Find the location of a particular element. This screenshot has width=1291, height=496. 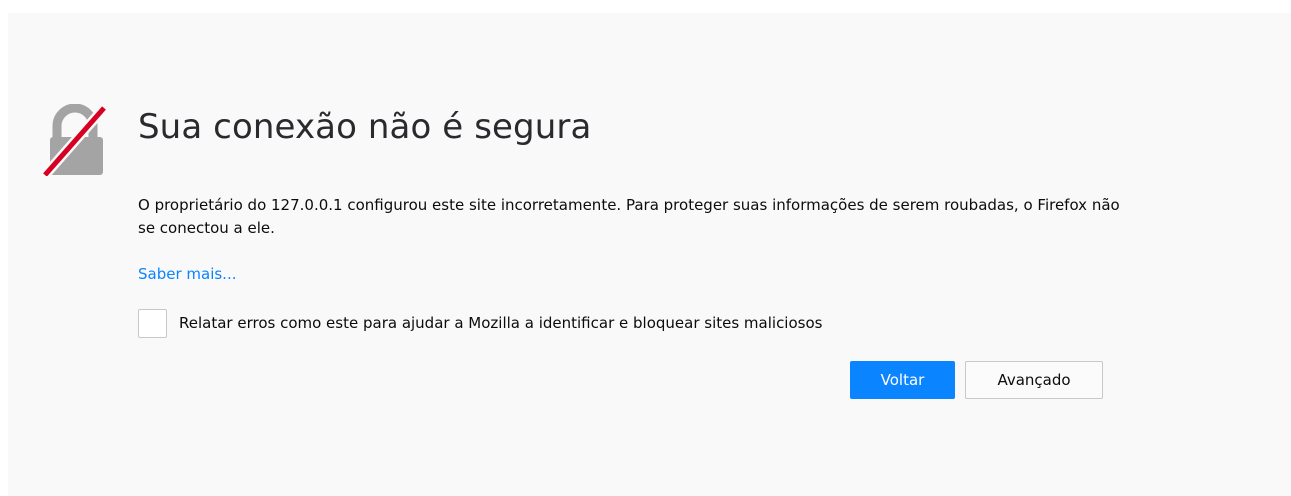

back-button: Voltar is located at coordinates (902, 380).